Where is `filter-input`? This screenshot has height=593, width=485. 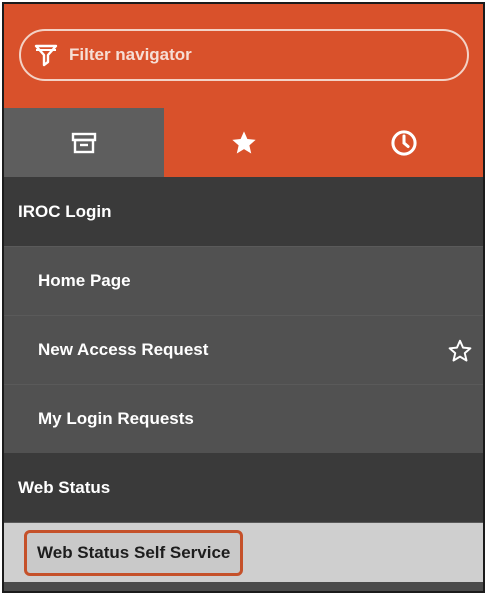
filter-input is located at coordinates (249, 55).